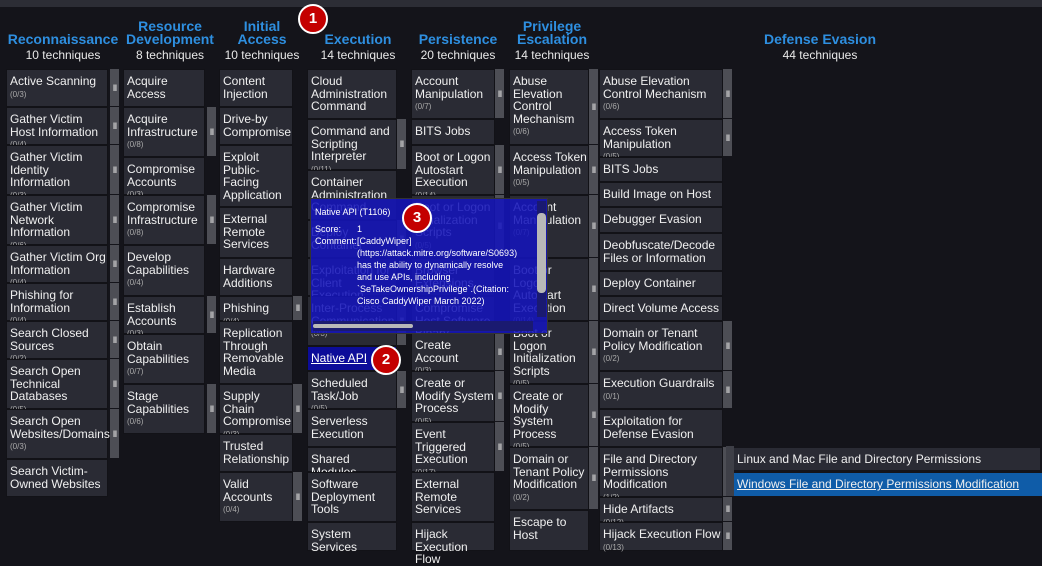 The height and width of the screenshot is (566, 1042). I want to click on technique-cell: Supply Chain Compromise(0/3), so click(256, 411).